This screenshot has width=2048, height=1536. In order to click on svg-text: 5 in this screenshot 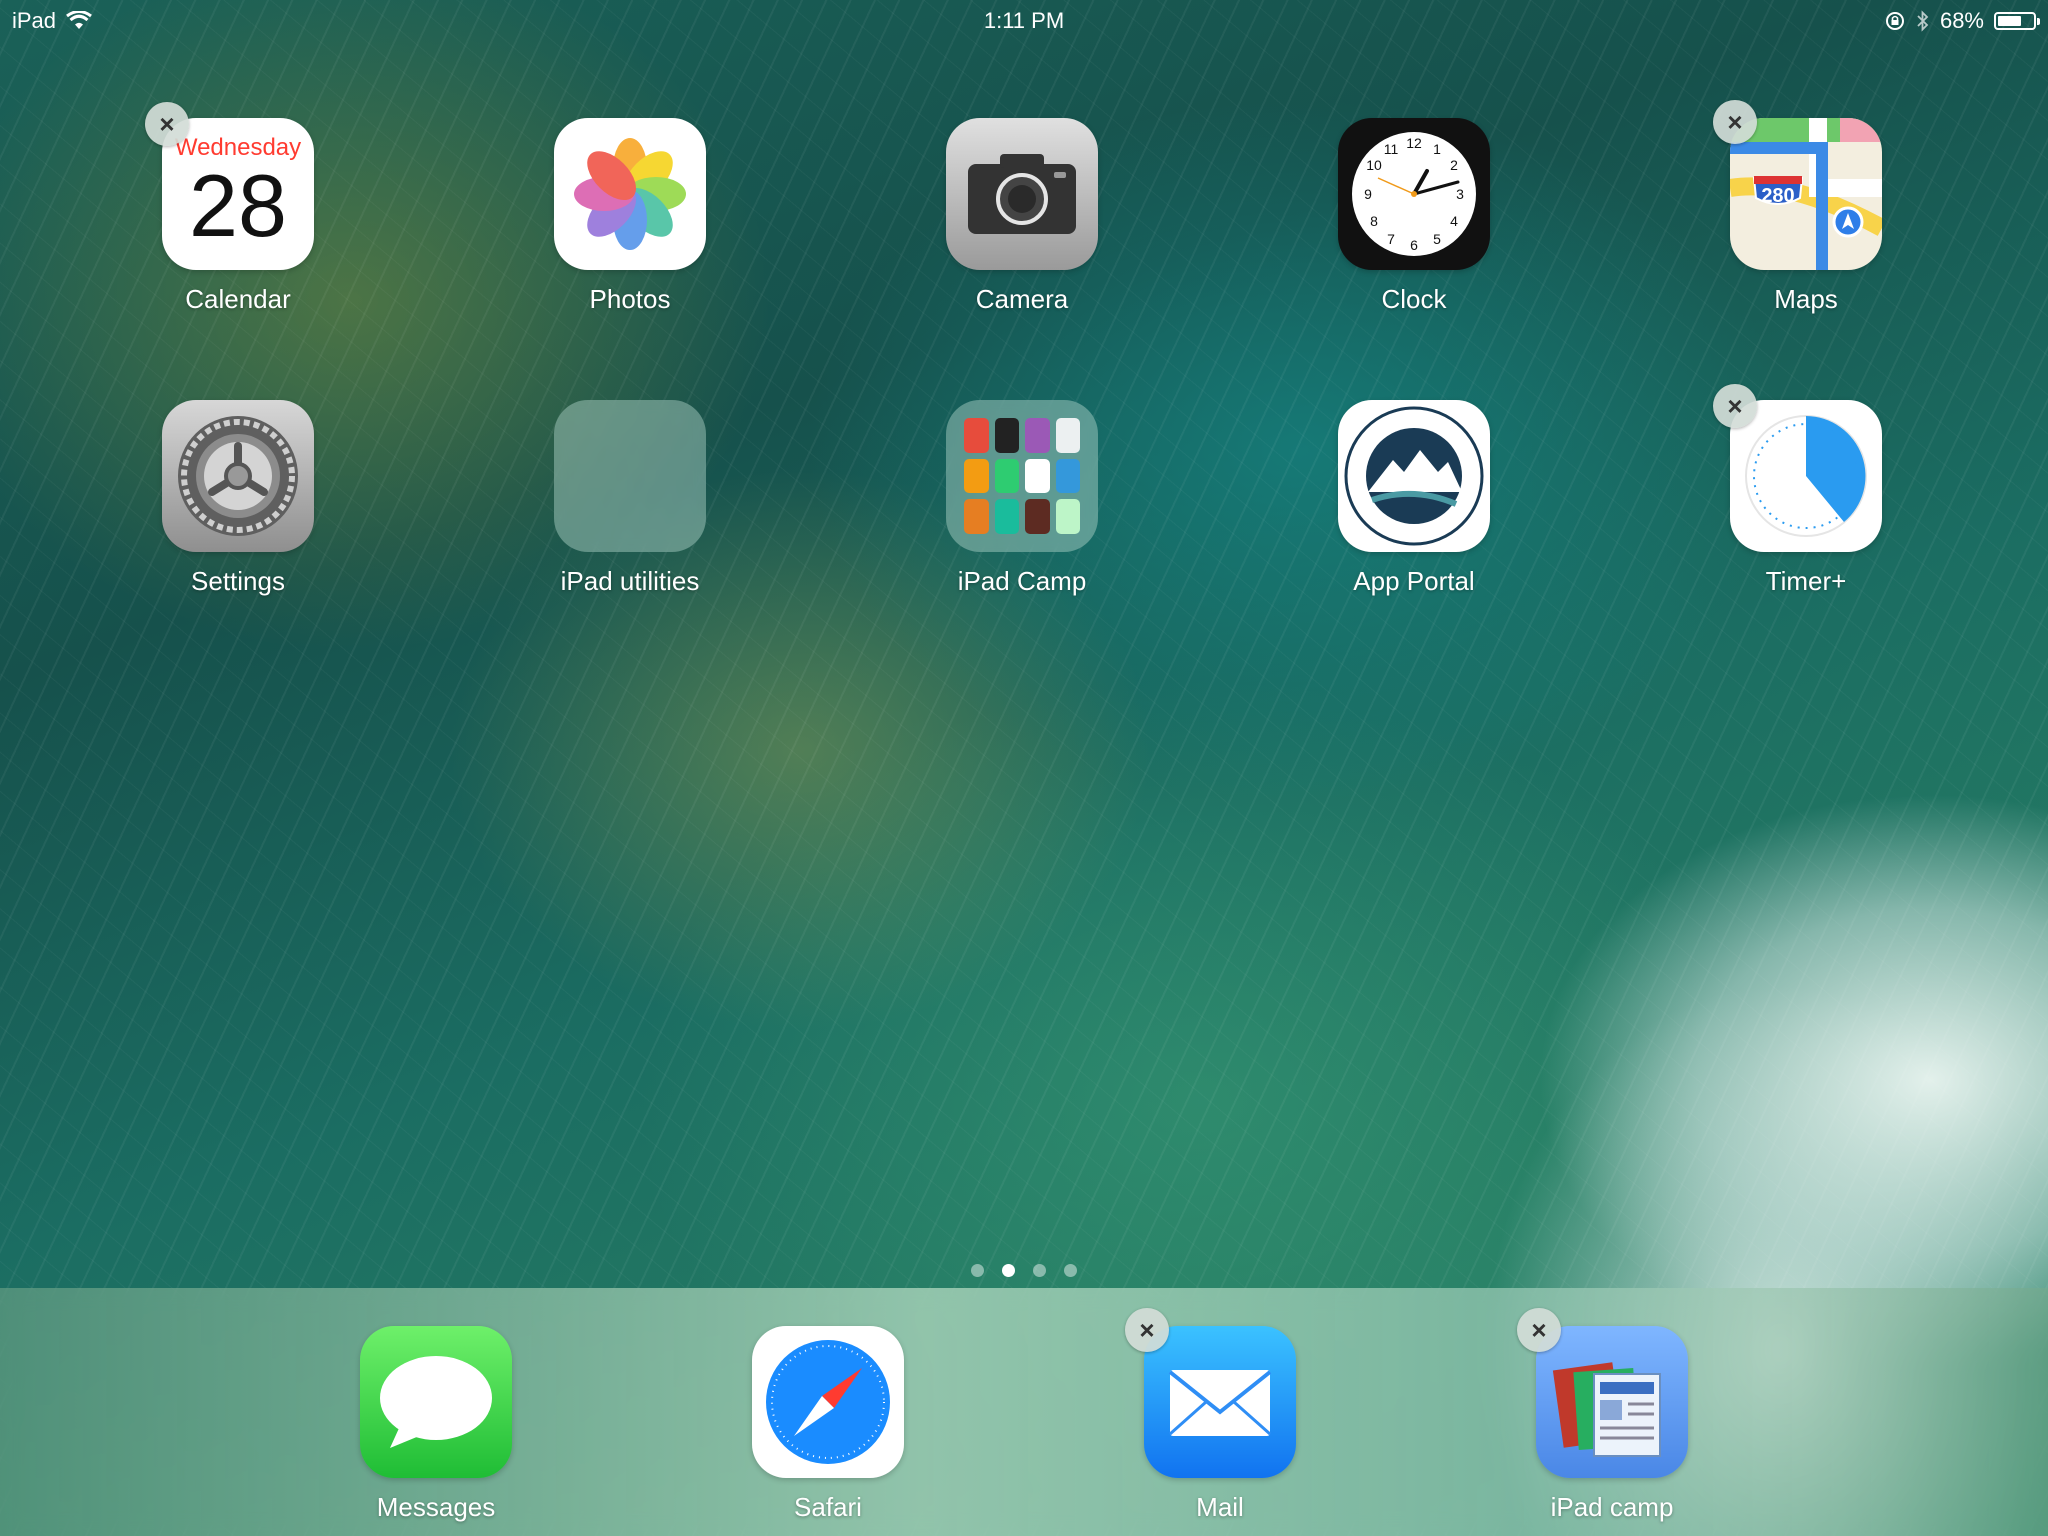, I will do `click(1437, 239)`.